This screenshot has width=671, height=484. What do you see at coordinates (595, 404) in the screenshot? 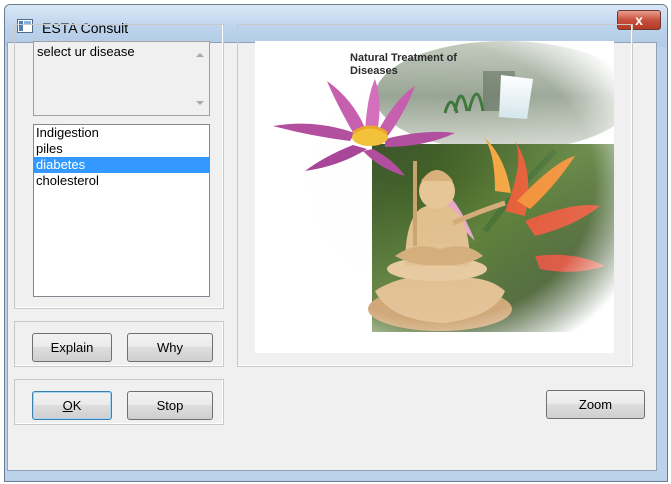
I see `zoom-button: Zoom` at bounding box center [595, 404].